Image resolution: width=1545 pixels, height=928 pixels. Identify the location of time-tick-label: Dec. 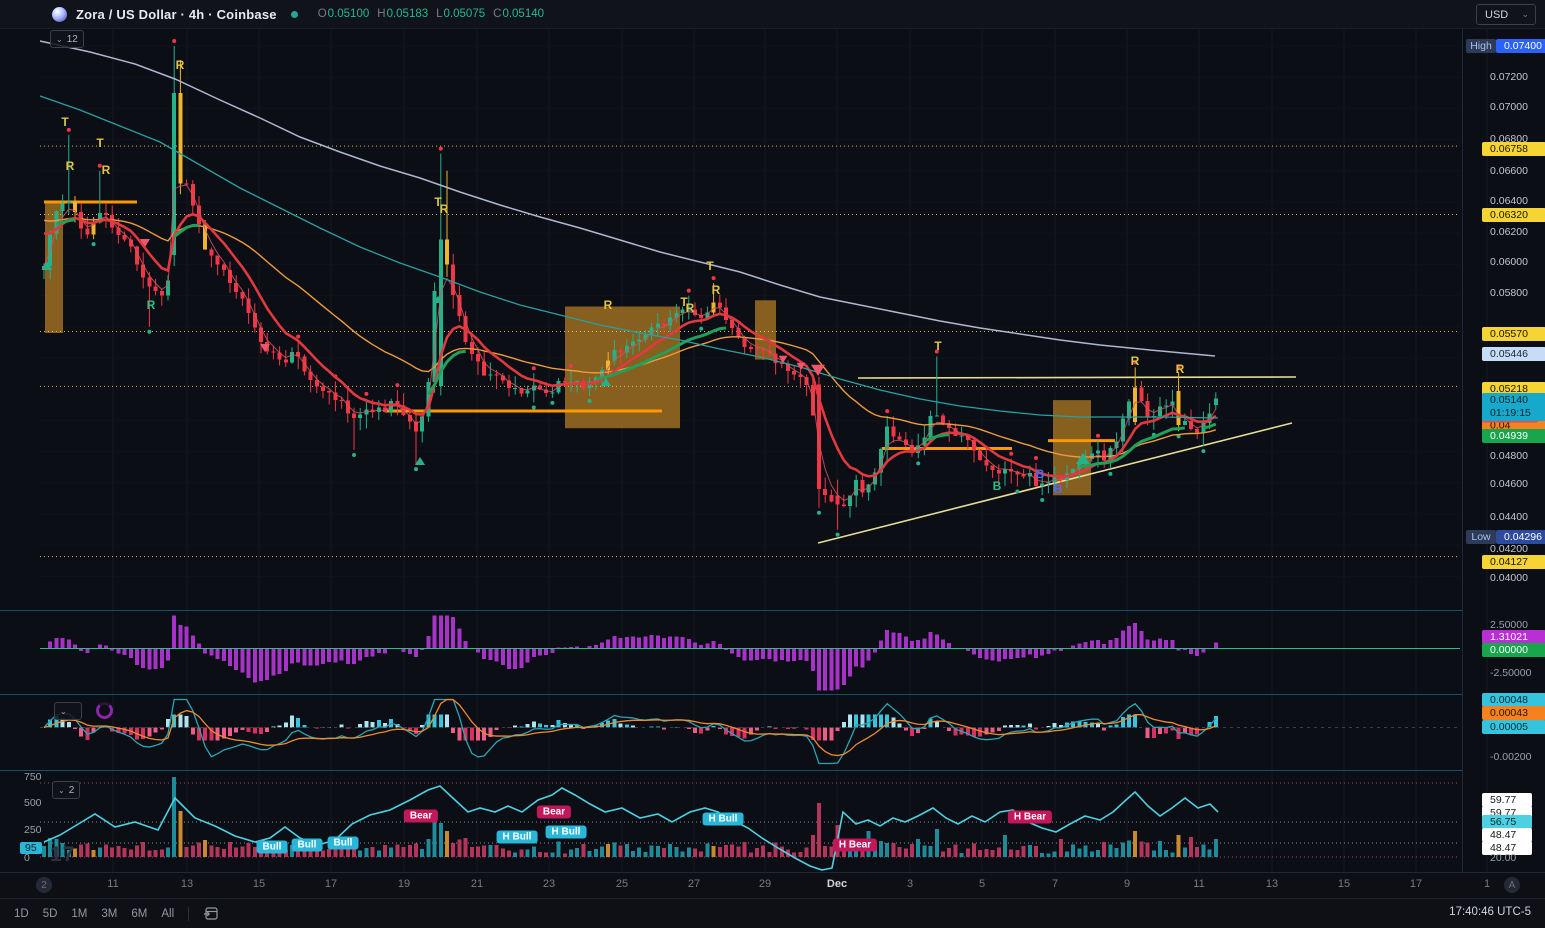
(837, 884).